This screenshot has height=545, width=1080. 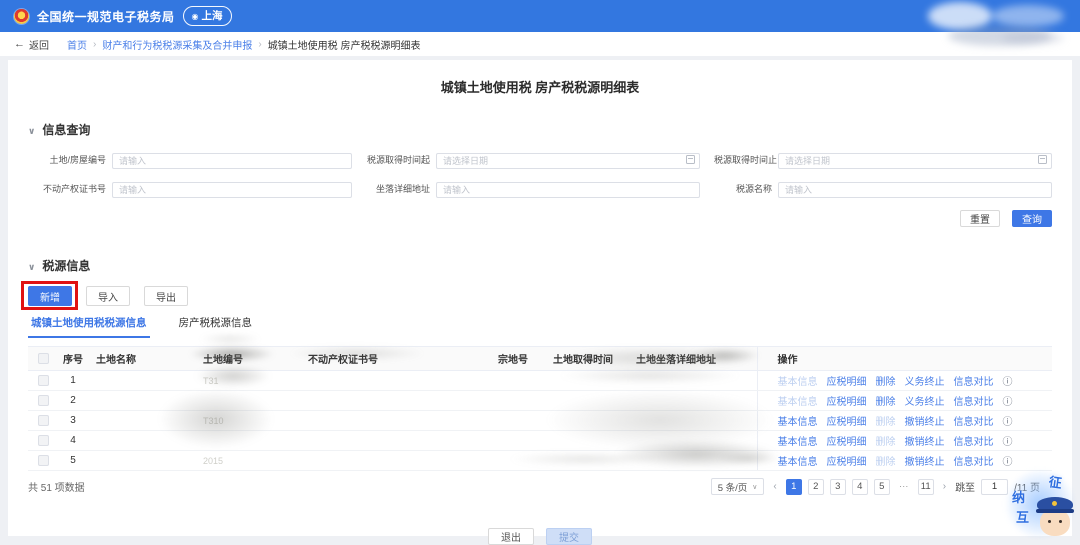 I want to click on search-button: 查询, so click(x=1032, y=218).